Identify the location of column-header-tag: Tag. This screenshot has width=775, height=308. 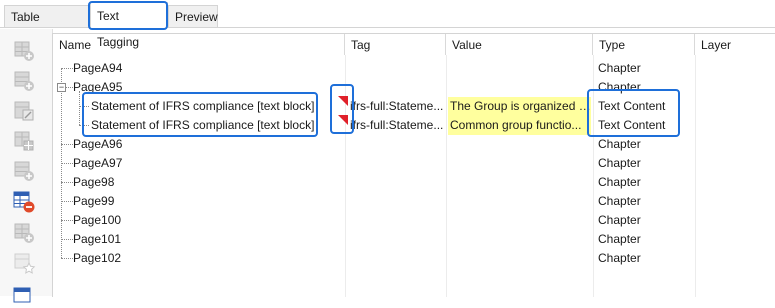
(395, 44).